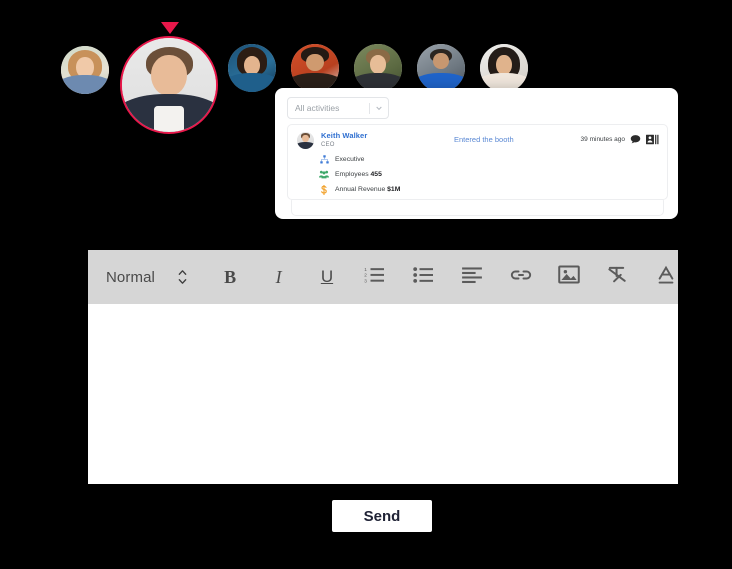  What do you see at coordinates (366, 280) in the screenshot?
I see `svg-text: 3` at bounding box center [366, 280].